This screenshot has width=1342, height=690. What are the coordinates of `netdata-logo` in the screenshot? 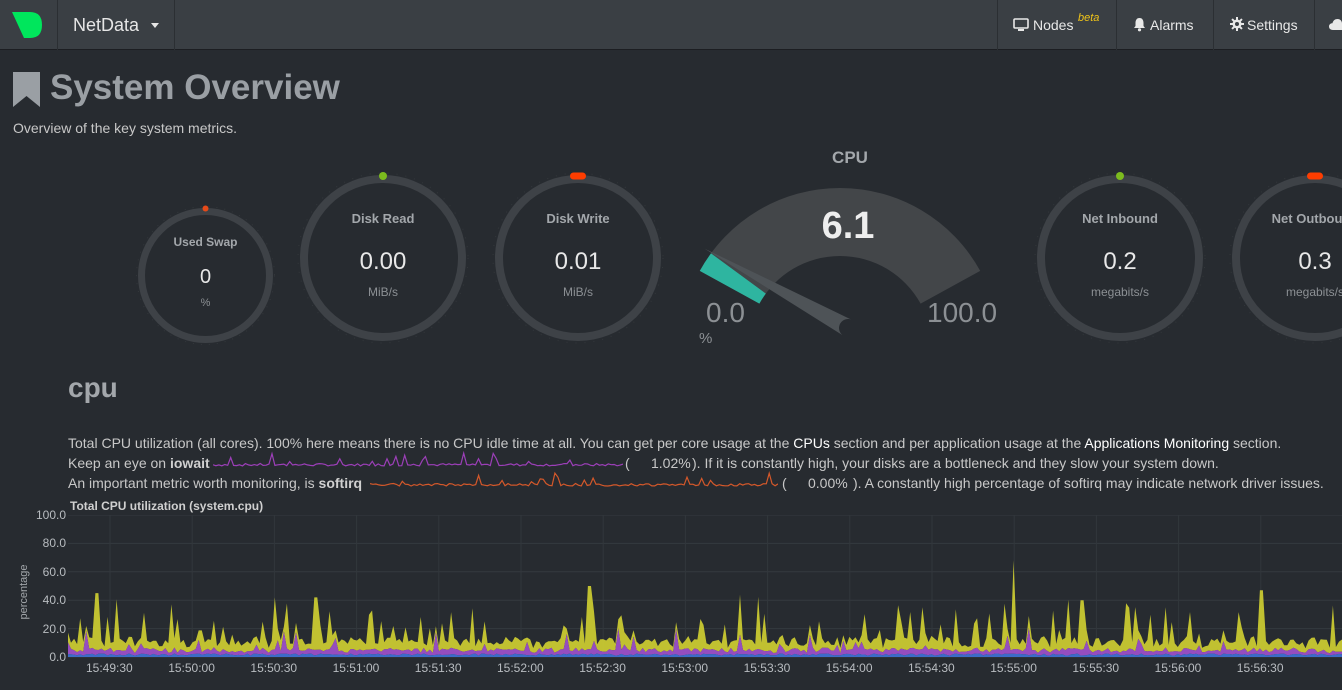 It's located at (29, 25).